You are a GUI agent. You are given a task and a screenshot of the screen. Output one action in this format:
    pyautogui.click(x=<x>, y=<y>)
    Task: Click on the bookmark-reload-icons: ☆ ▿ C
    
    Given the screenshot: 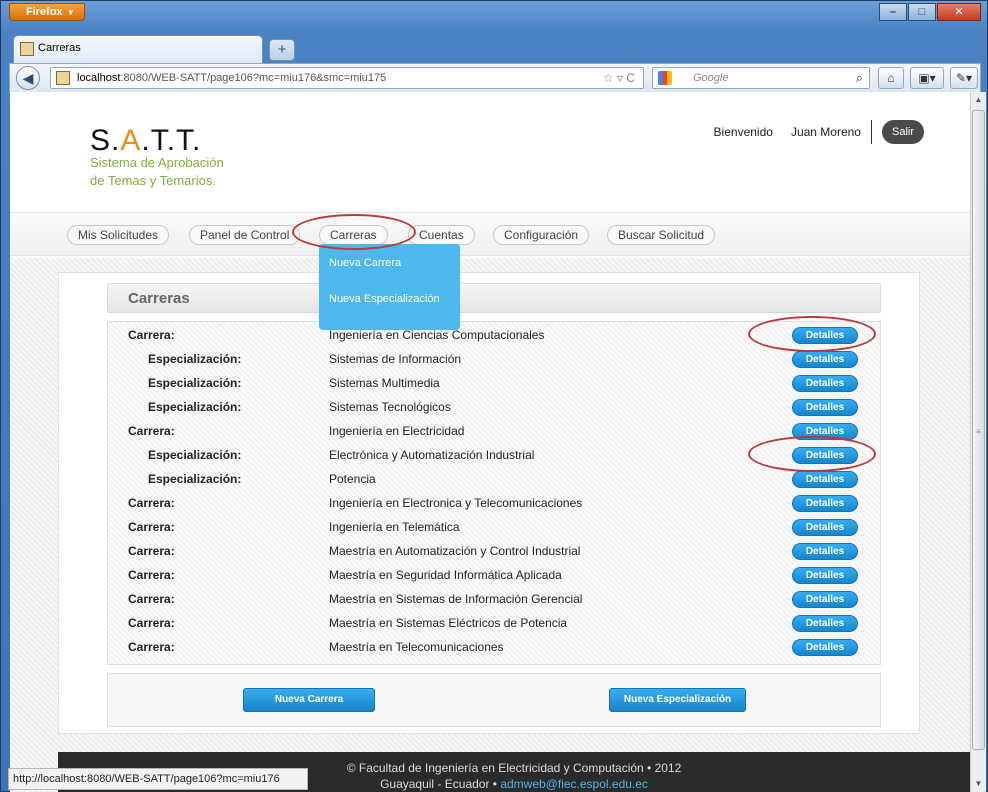 What is the action you would take?
    pyautogui.click(x=619, y=78)
    